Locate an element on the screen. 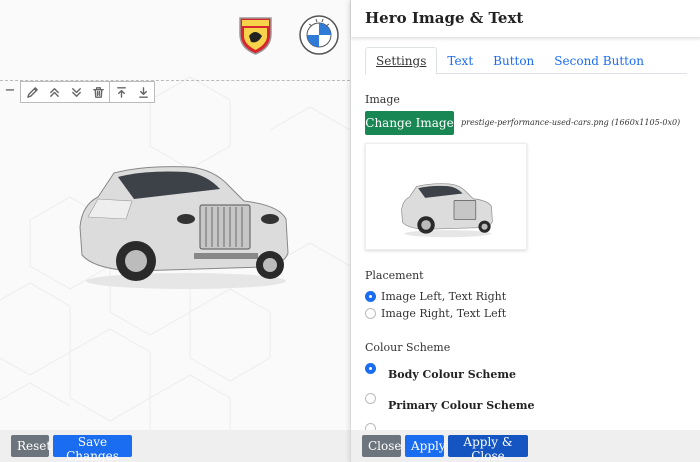 The height and width of the screenshot is (462, 700). panel-title: Hero Image & Text is located at coordinates (444, 18).